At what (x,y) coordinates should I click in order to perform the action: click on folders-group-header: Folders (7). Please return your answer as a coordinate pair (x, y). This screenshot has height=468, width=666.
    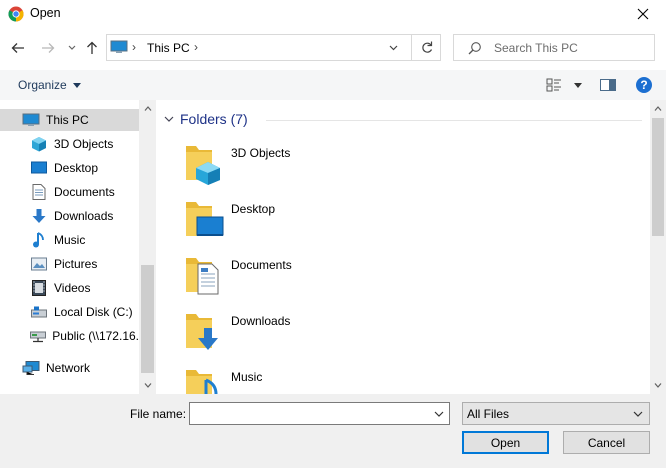
    Looking at the image, I should click on (206, 119).